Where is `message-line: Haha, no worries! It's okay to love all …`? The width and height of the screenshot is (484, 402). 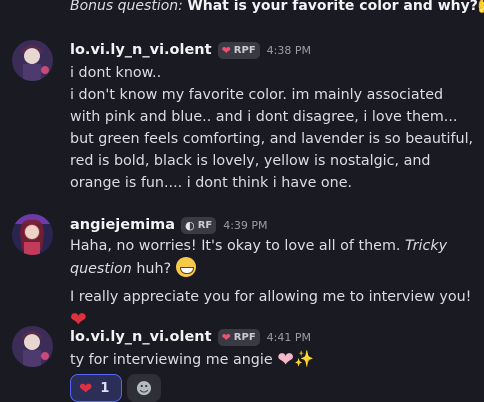
message-line: Haha, no worries! It's okay to love all … is located at coordinates (273, 257).